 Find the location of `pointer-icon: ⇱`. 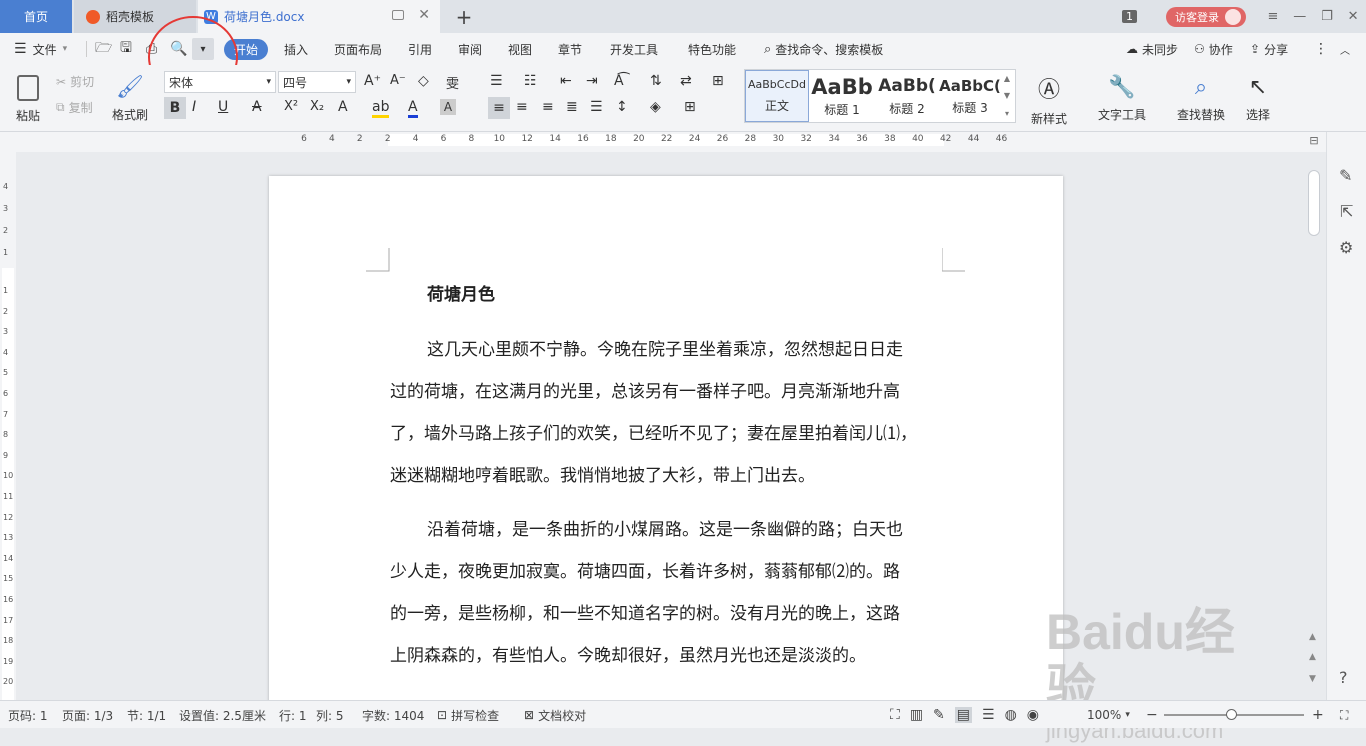

pointer-icon: ⇱ is located at coordinates (1346, 211).